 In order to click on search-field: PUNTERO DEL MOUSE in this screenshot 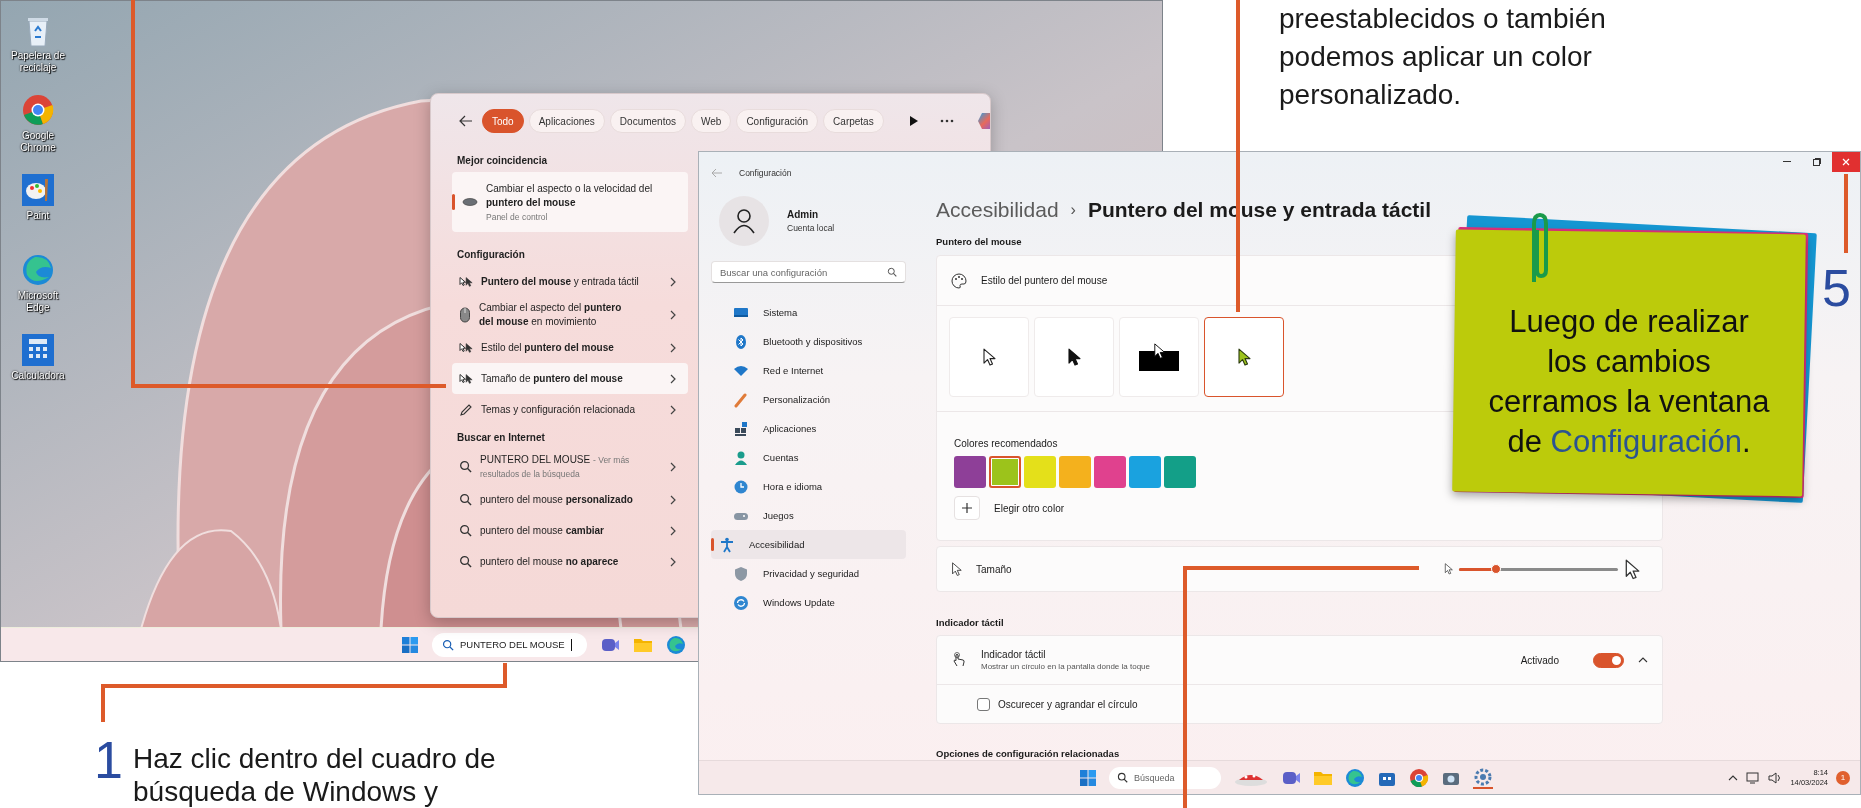, I will do `click(509, 644)`.